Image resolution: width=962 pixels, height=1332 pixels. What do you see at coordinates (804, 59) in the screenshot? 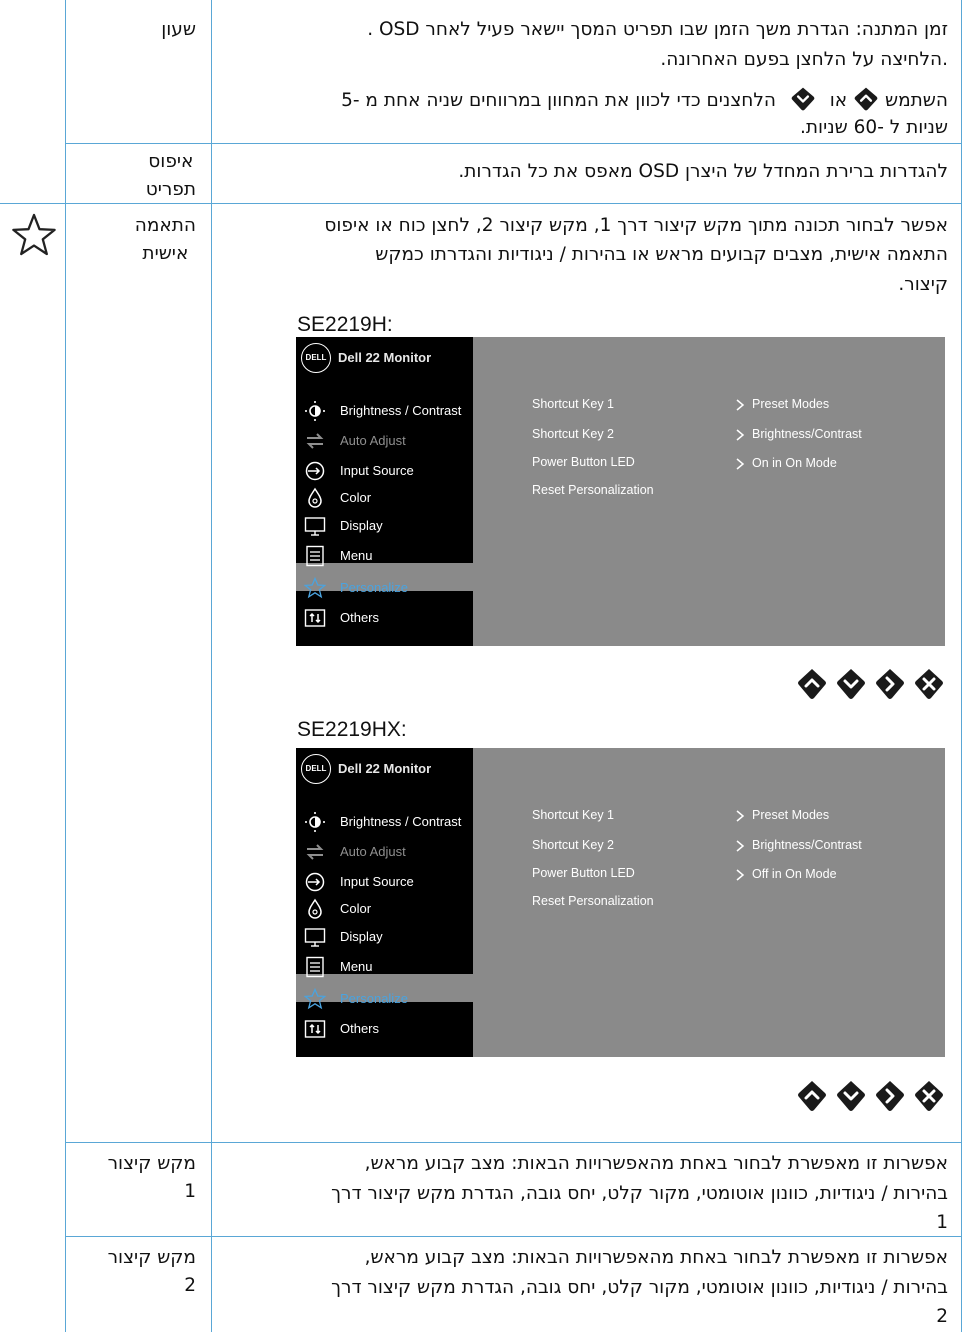
I see `timer-desc-line: .הלחיצה על הלחצן בפעם האחרונה.` at bounding box center [804, 59].